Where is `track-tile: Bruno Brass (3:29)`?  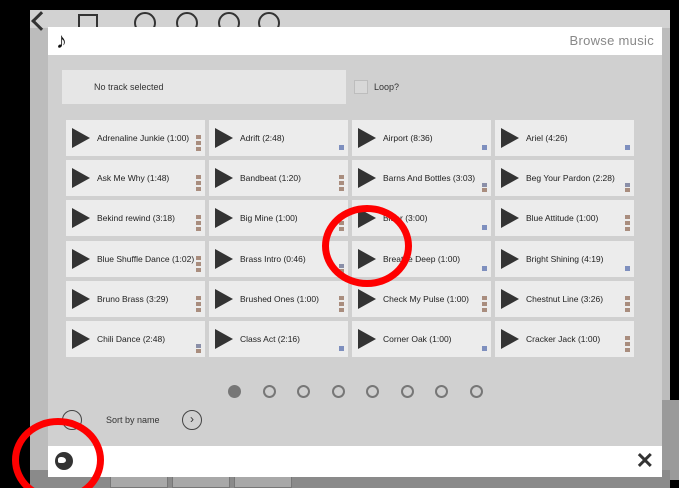 track-tile: Bruno Brass (3:29) is located at coordinates (135, 299).